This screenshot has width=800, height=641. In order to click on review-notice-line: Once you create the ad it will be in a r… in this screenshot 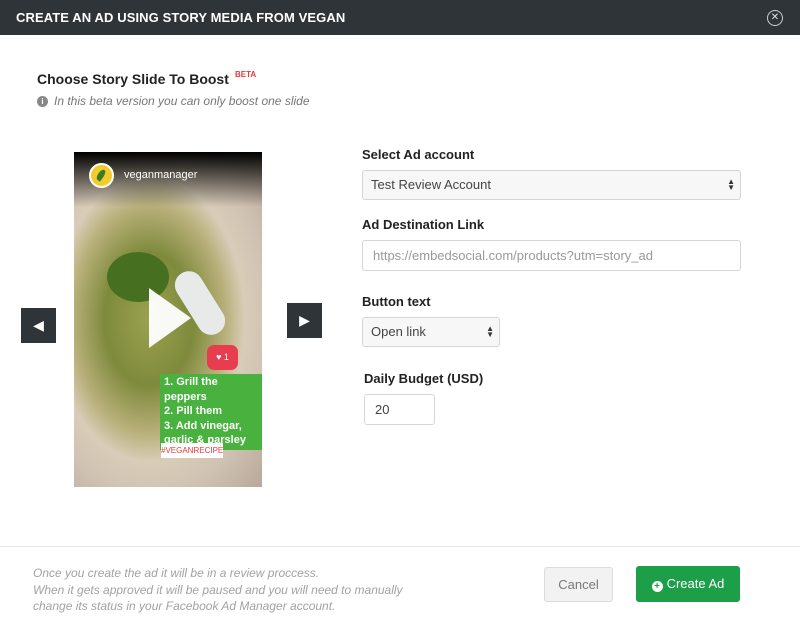, I will do `click(176, 573)`.